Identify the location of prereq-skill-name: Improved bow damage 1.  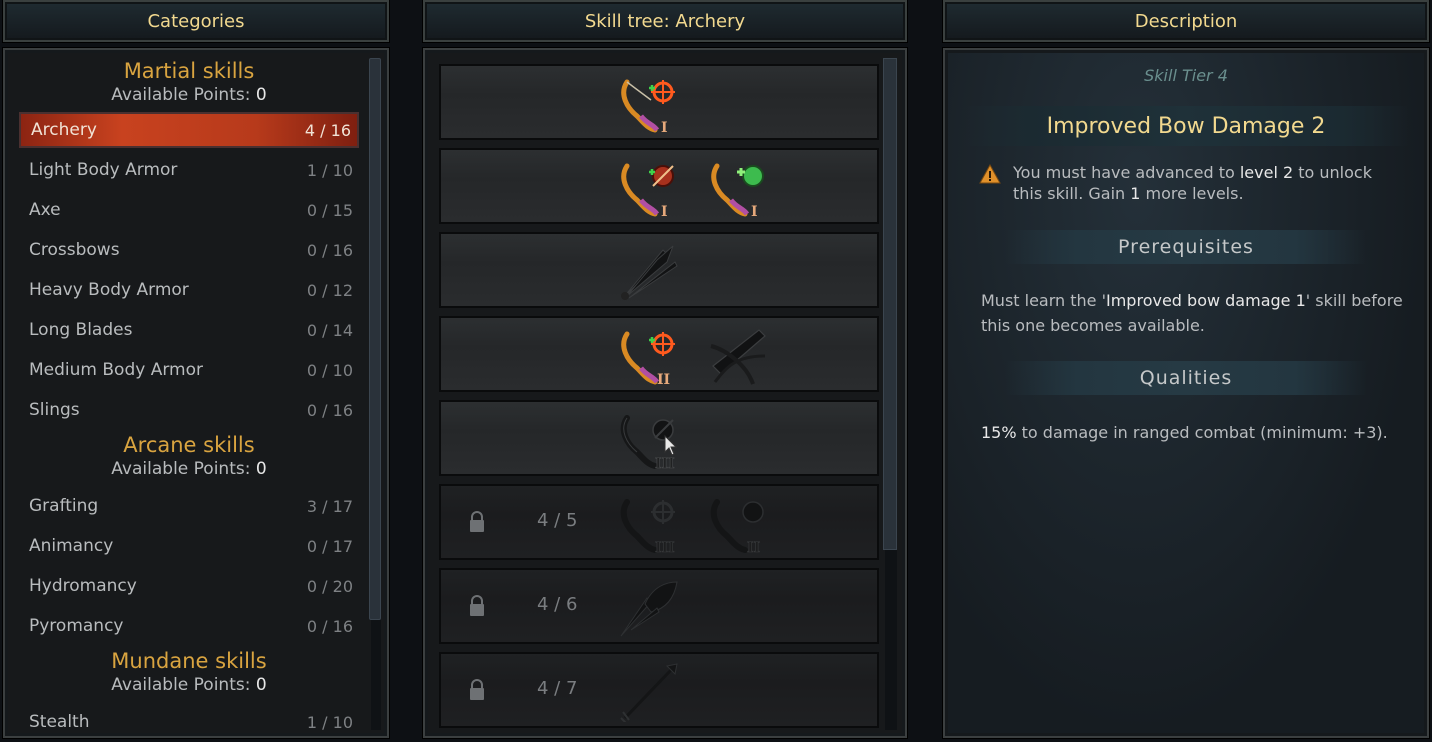
(1206, 300).